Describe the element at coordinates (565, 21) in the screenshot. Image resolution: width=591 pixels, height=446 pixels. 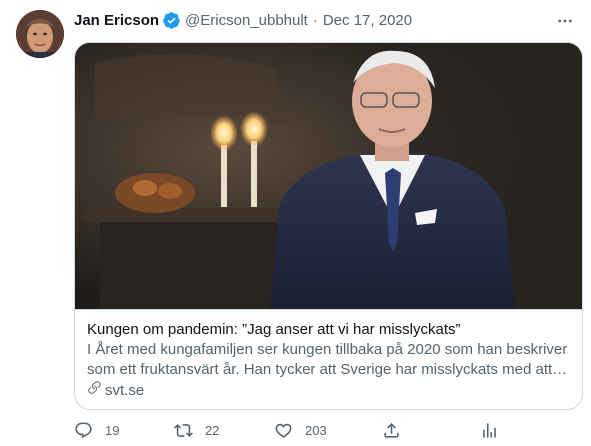
I see `more-options-icon` at that location.